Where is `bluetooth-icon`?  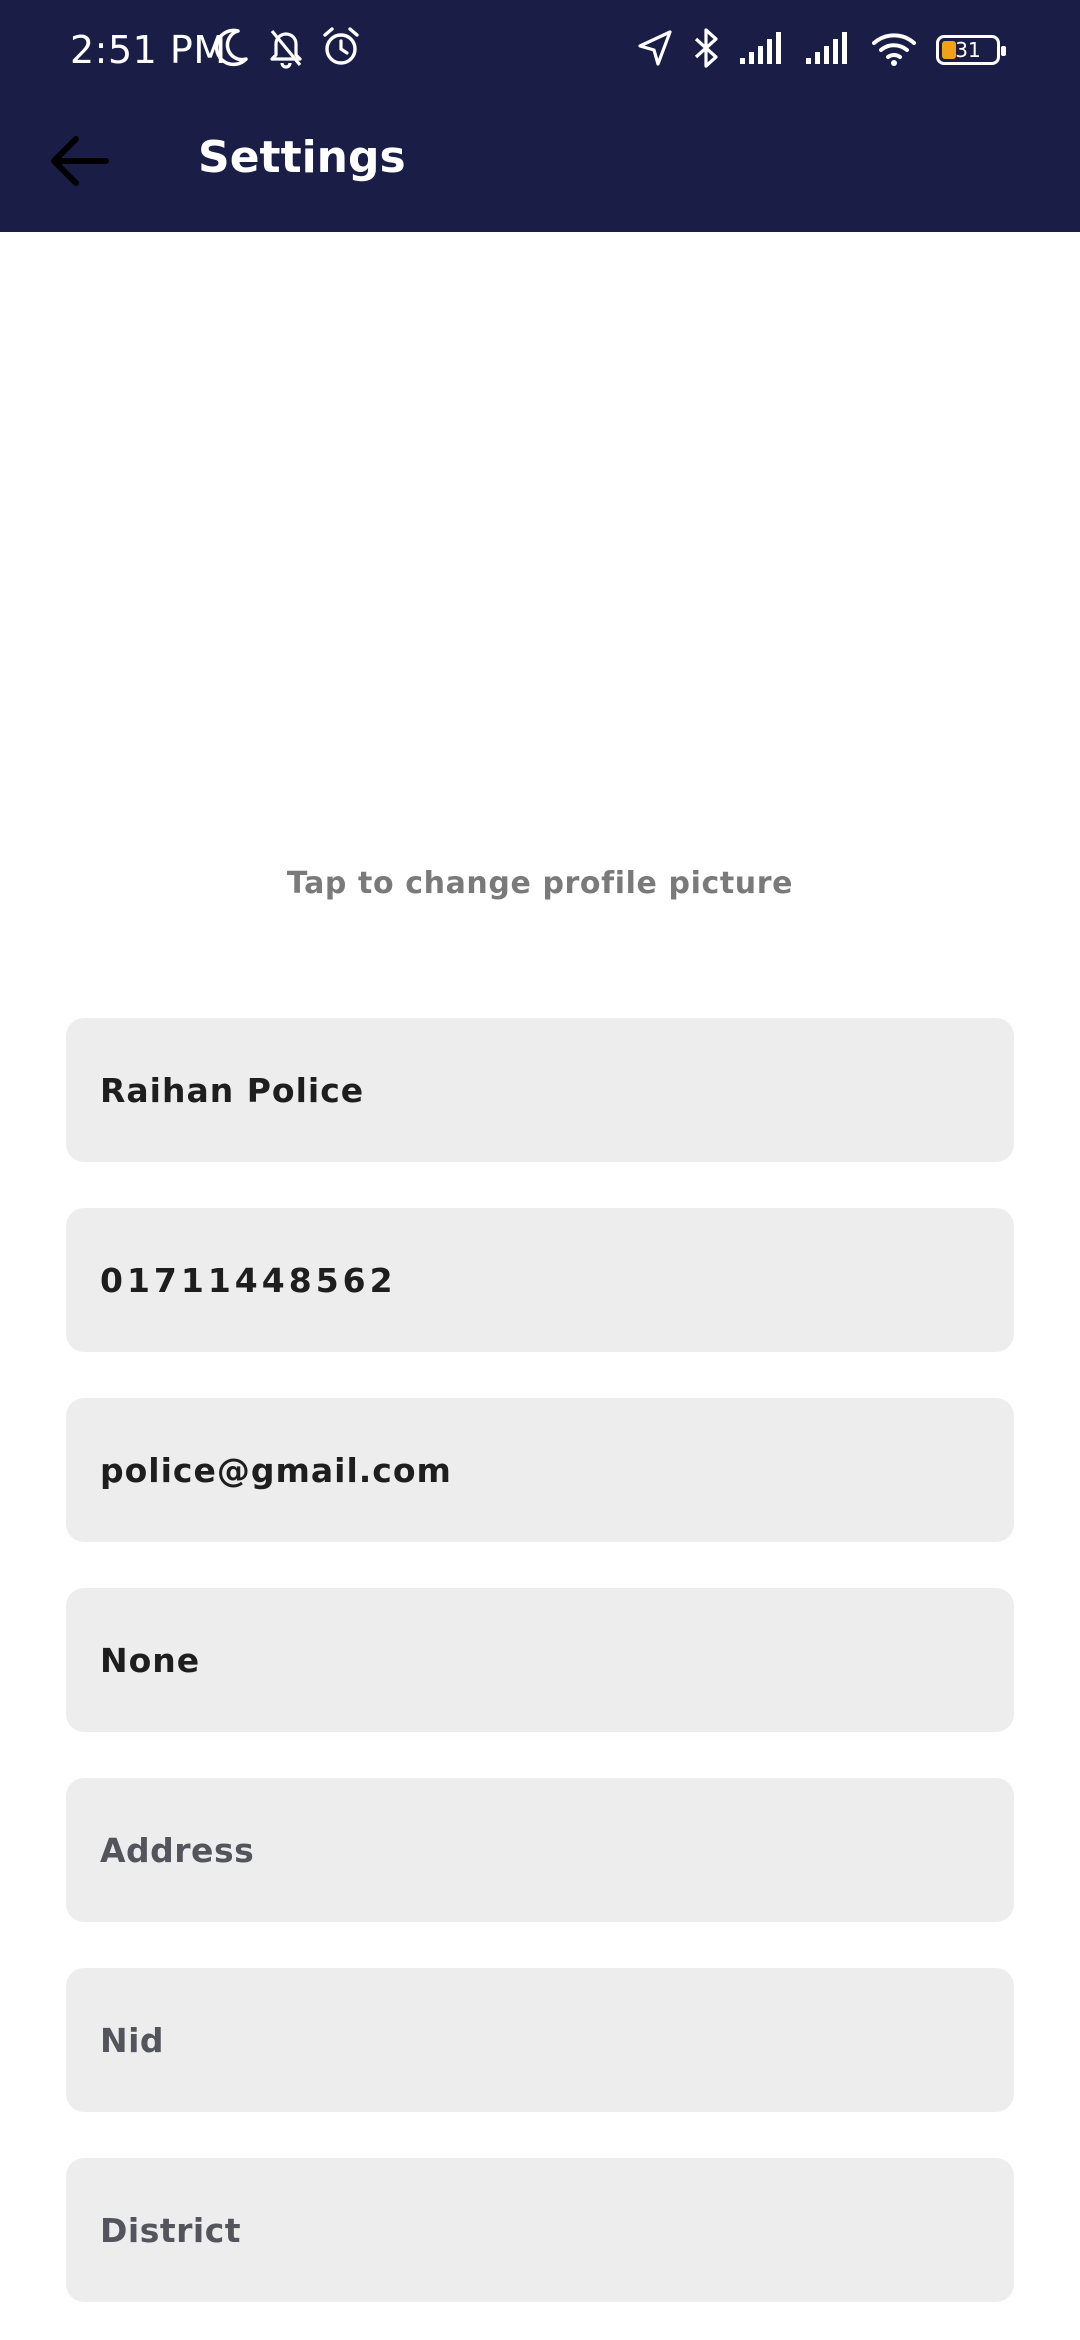
bluetooth-icon is located at coordinates (706, 50).